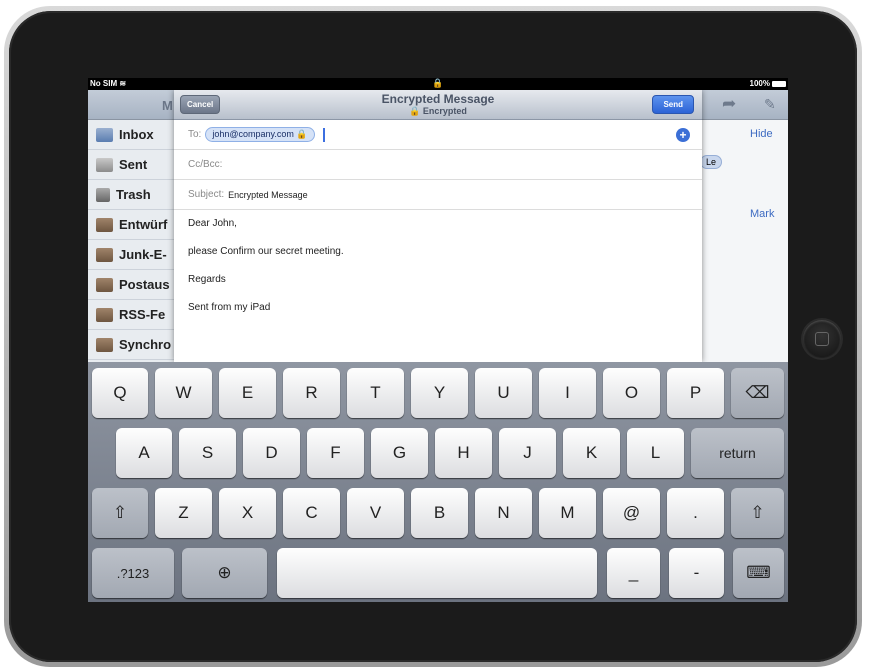 This screenshot has width=869, height=671. What do you see at coordinates (567, 513) in the screenshot?
I see `key-m: M` at bounding box center [567, 513].